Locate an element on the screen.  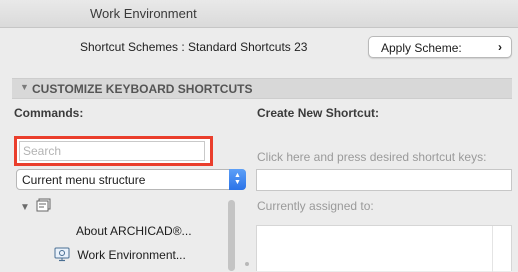
create-shortcut-title: Create New Shortcut: is located at coordinates (318, 113).